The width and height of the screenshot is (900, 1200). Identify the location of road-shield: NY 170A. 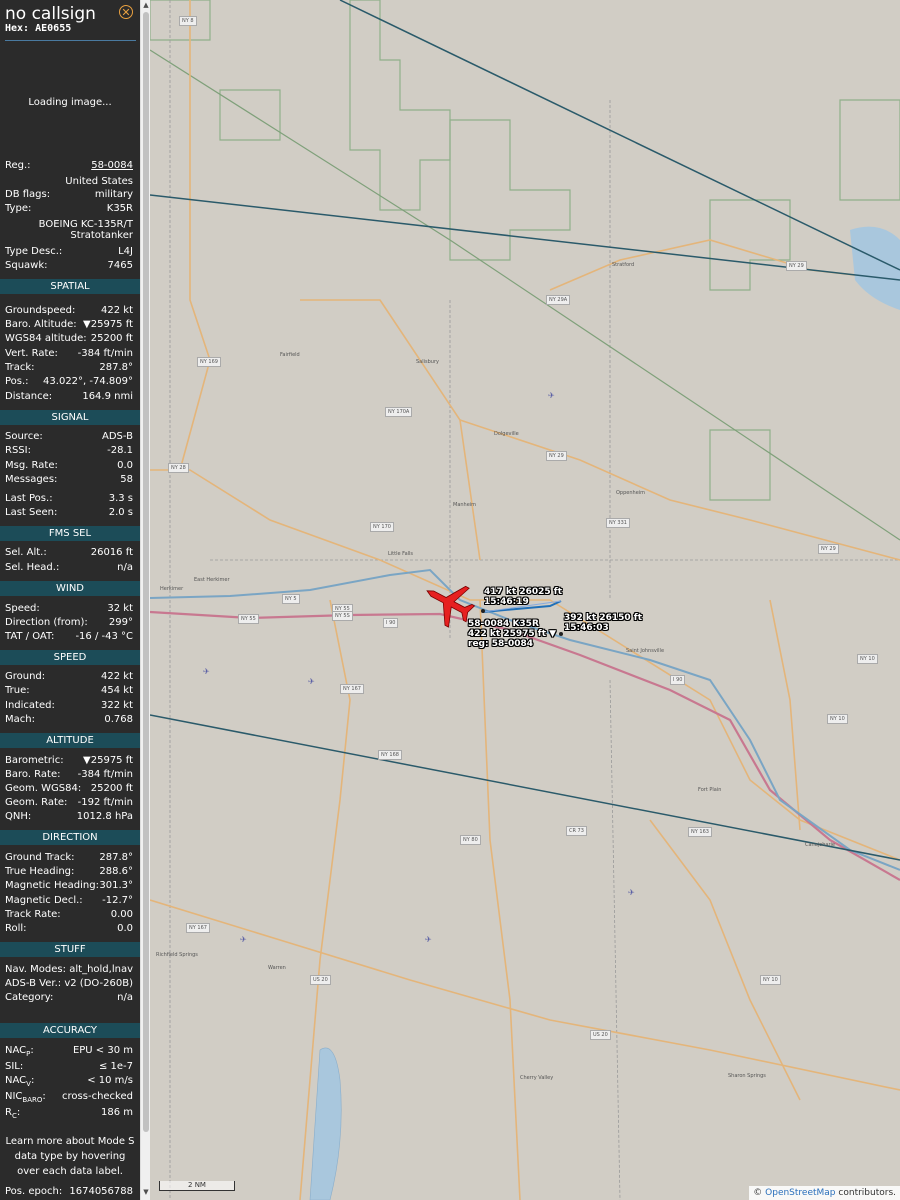
(399, 412).